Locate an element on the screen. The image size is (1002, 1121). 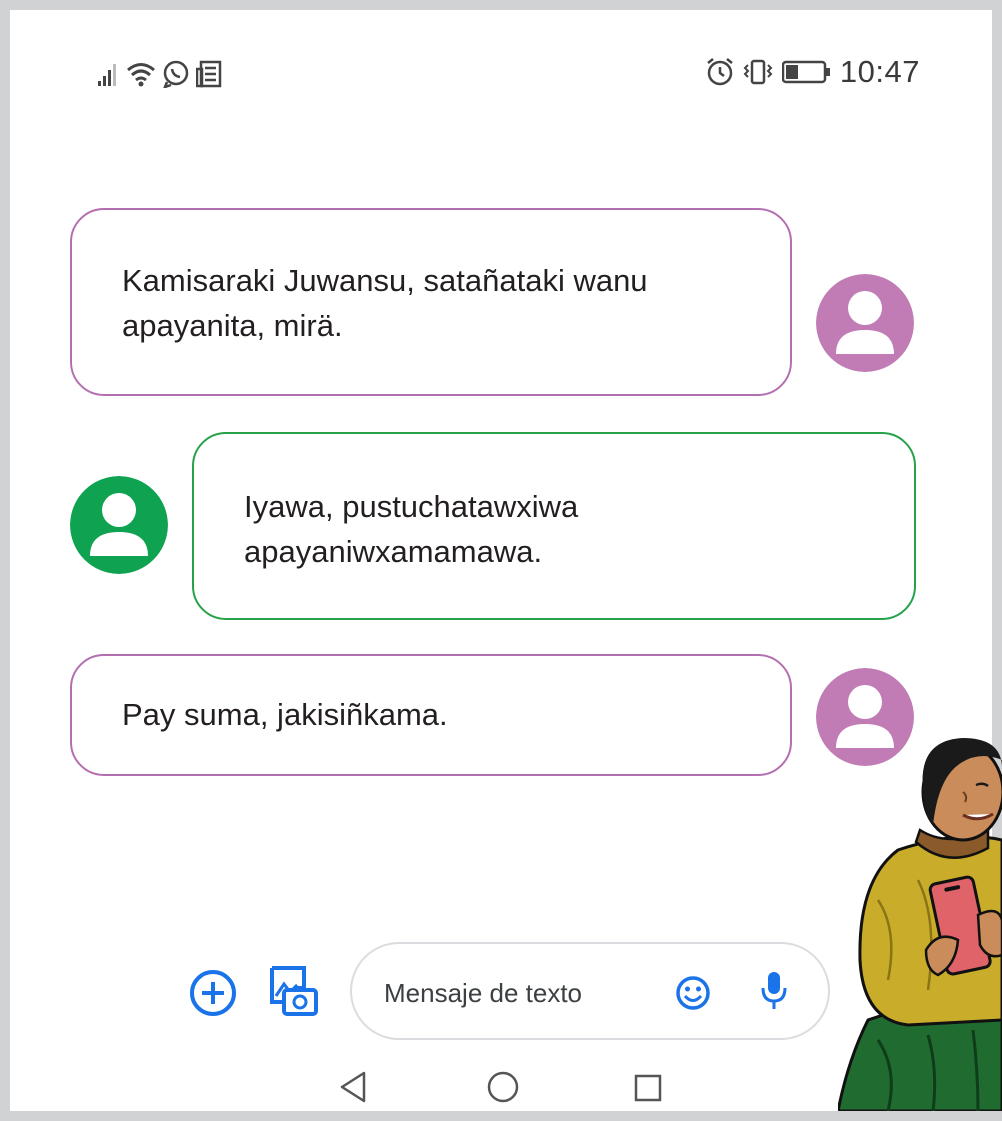
message-composer is located at coordinates (590, 991).